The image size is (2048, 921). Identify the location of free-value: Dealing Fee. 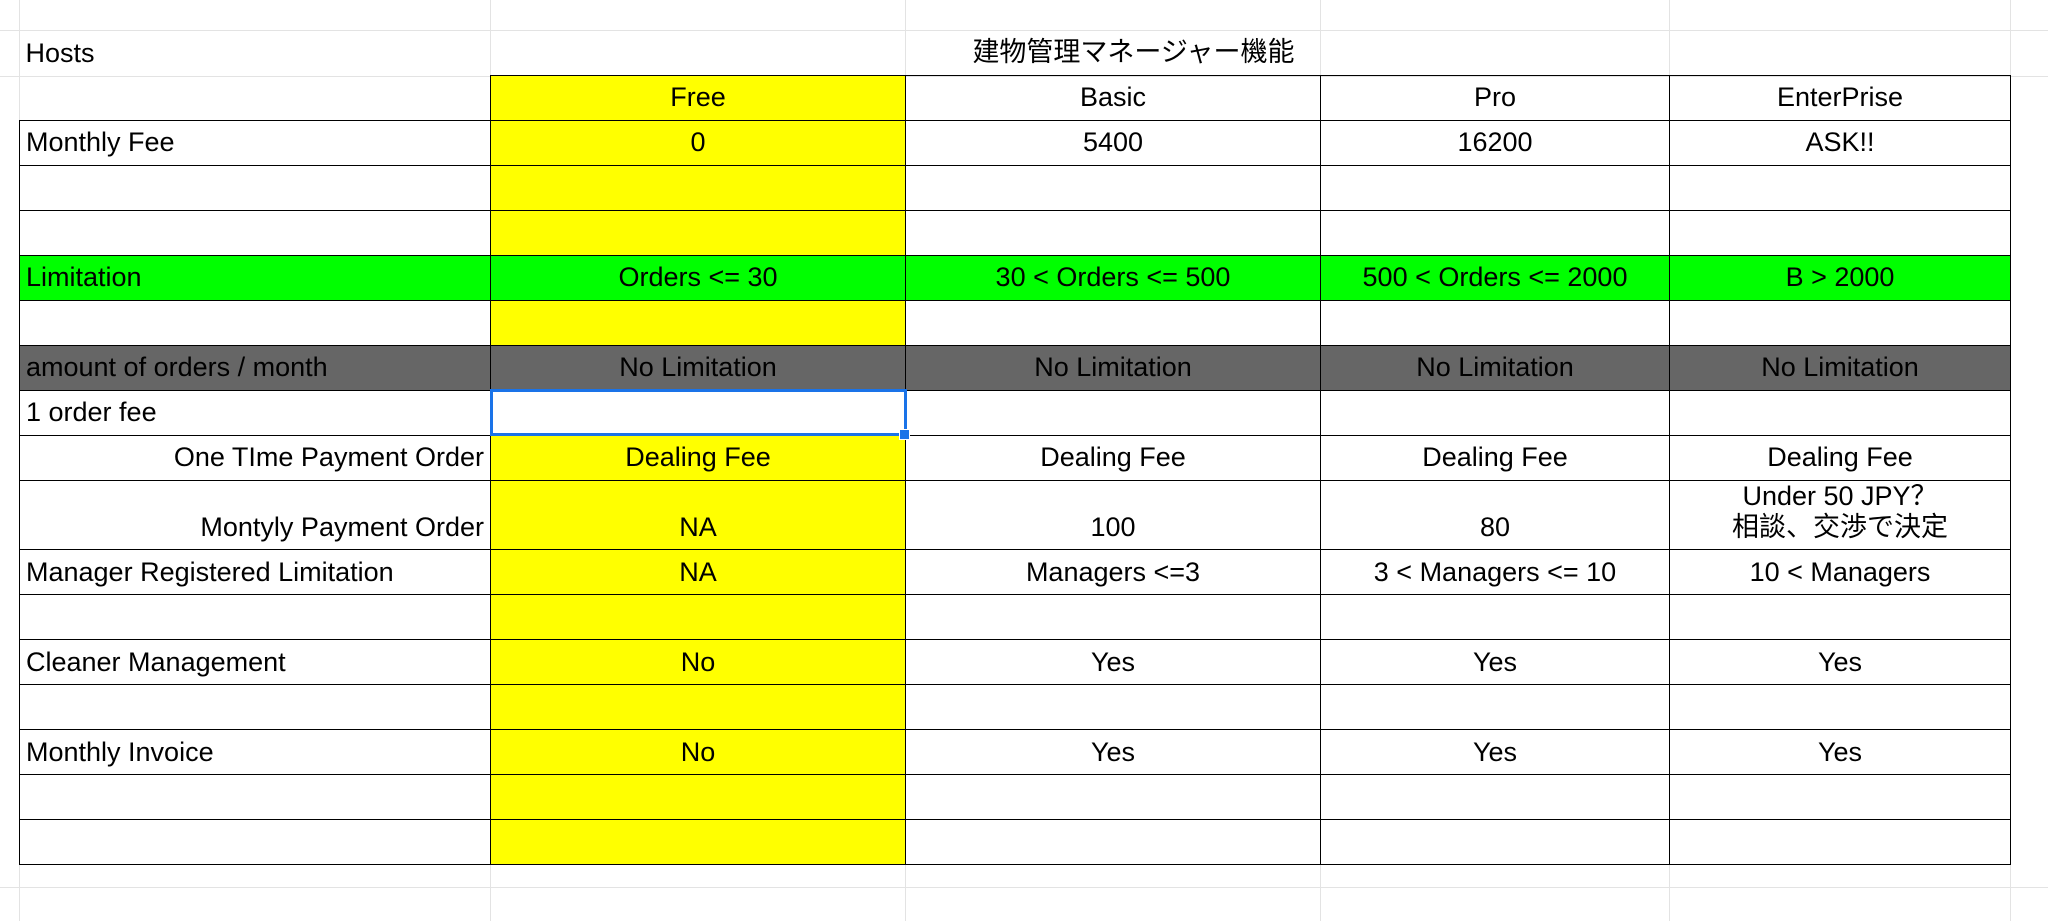
(698, 457).